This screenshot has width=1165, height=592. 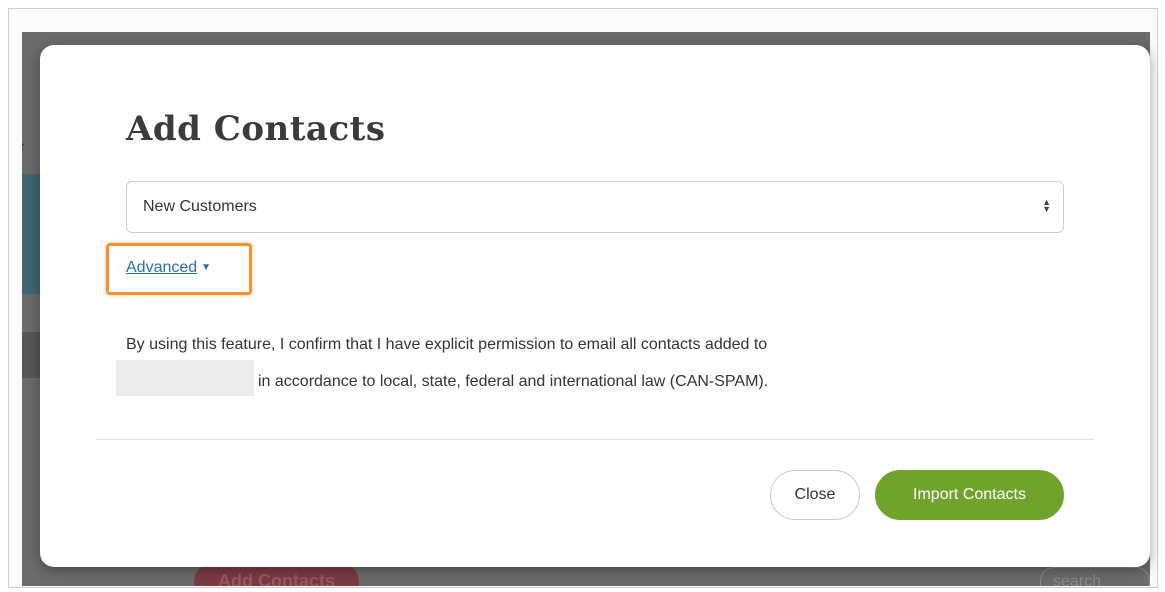 What do you see at coordinates (1046, 206) in the screenshot?
I see `select-updown-icon: ▲ ▼` at bounding box center [1046, 206].